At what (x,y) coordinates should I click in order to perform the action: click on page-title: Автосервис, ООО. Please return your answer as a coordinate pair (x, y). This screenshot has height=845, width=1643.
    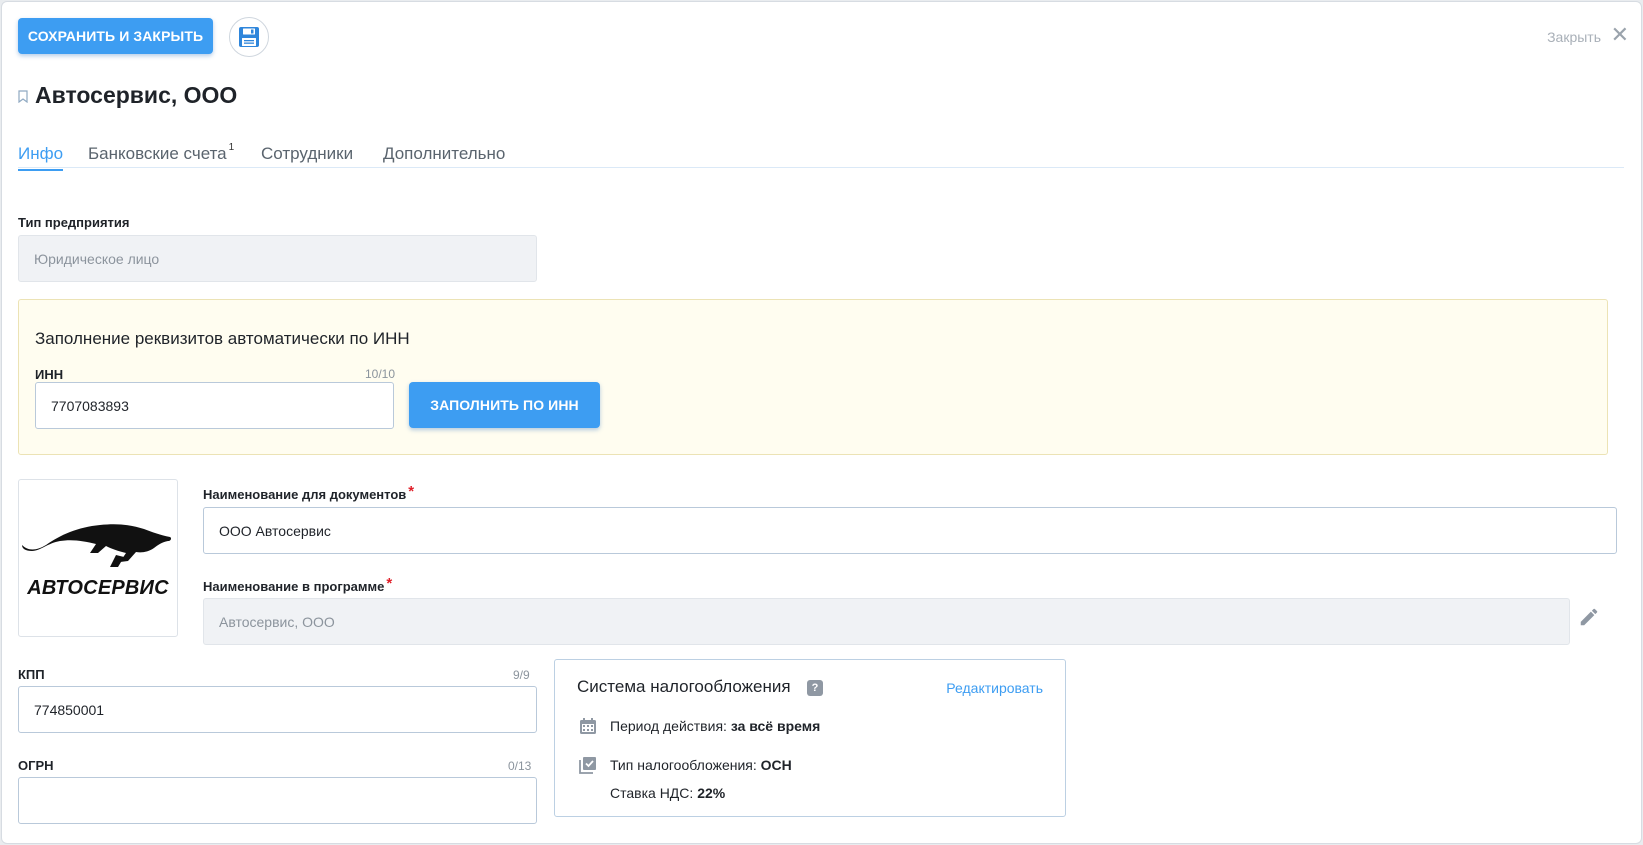
    Looking at the image, I should click on (136, 95).